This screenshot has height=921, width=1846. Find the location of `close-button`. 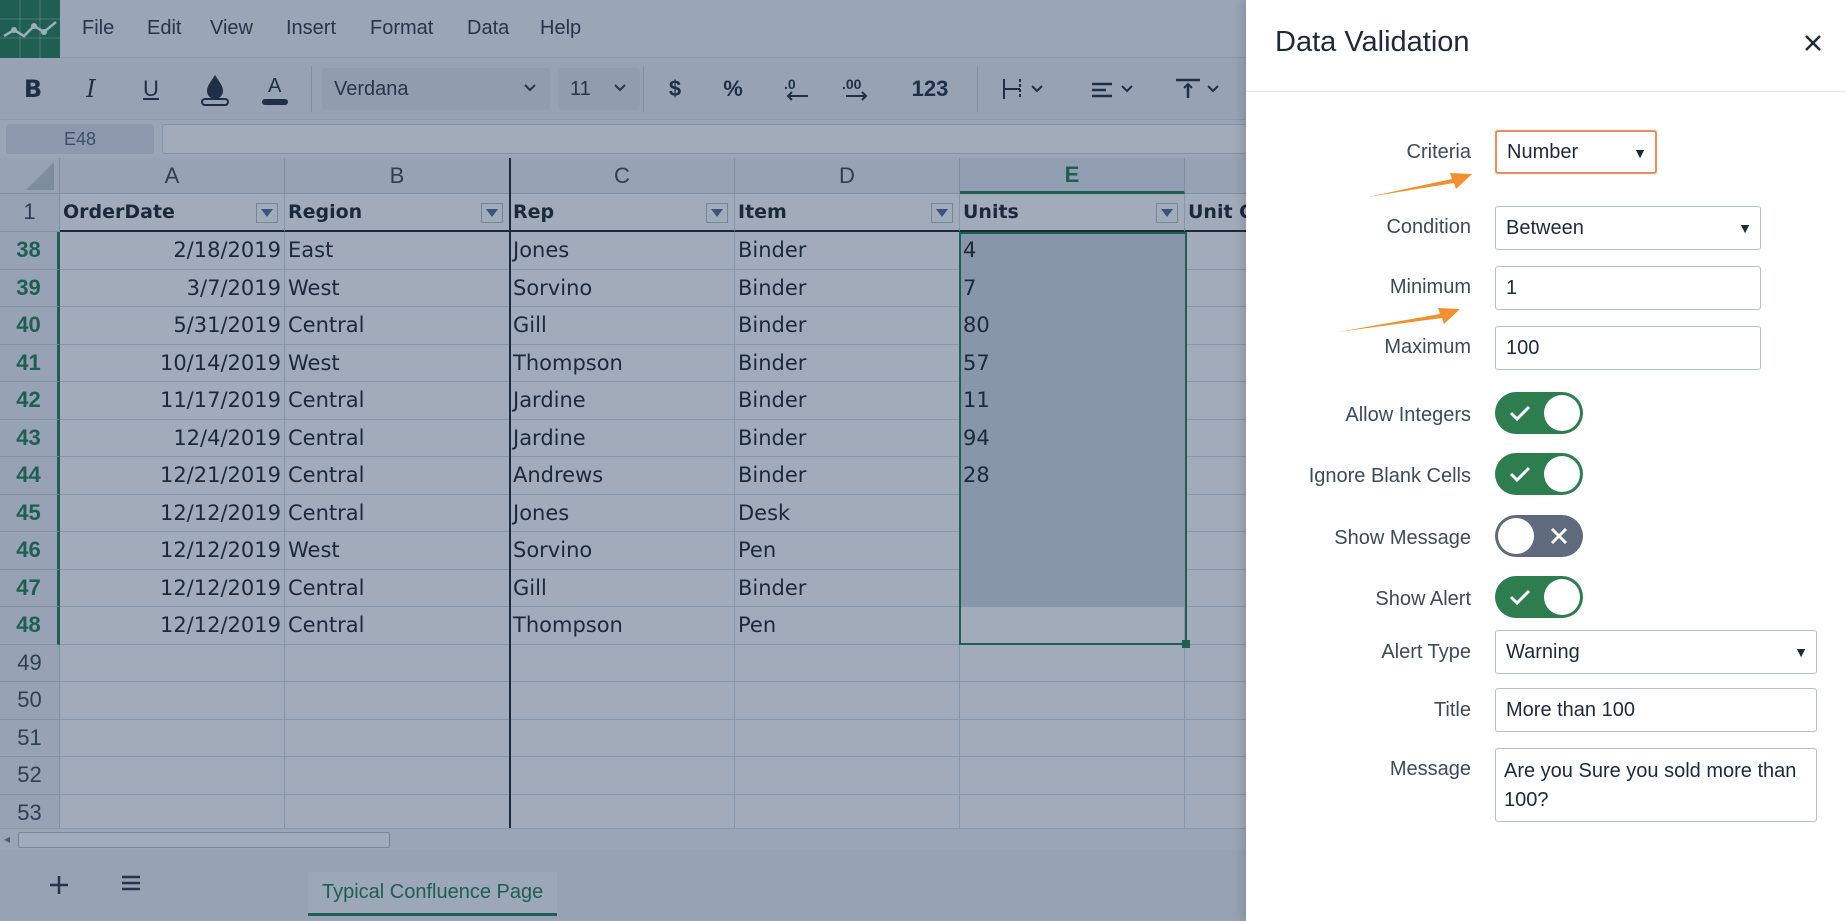

close-button is located at coordinates (1813, 43).